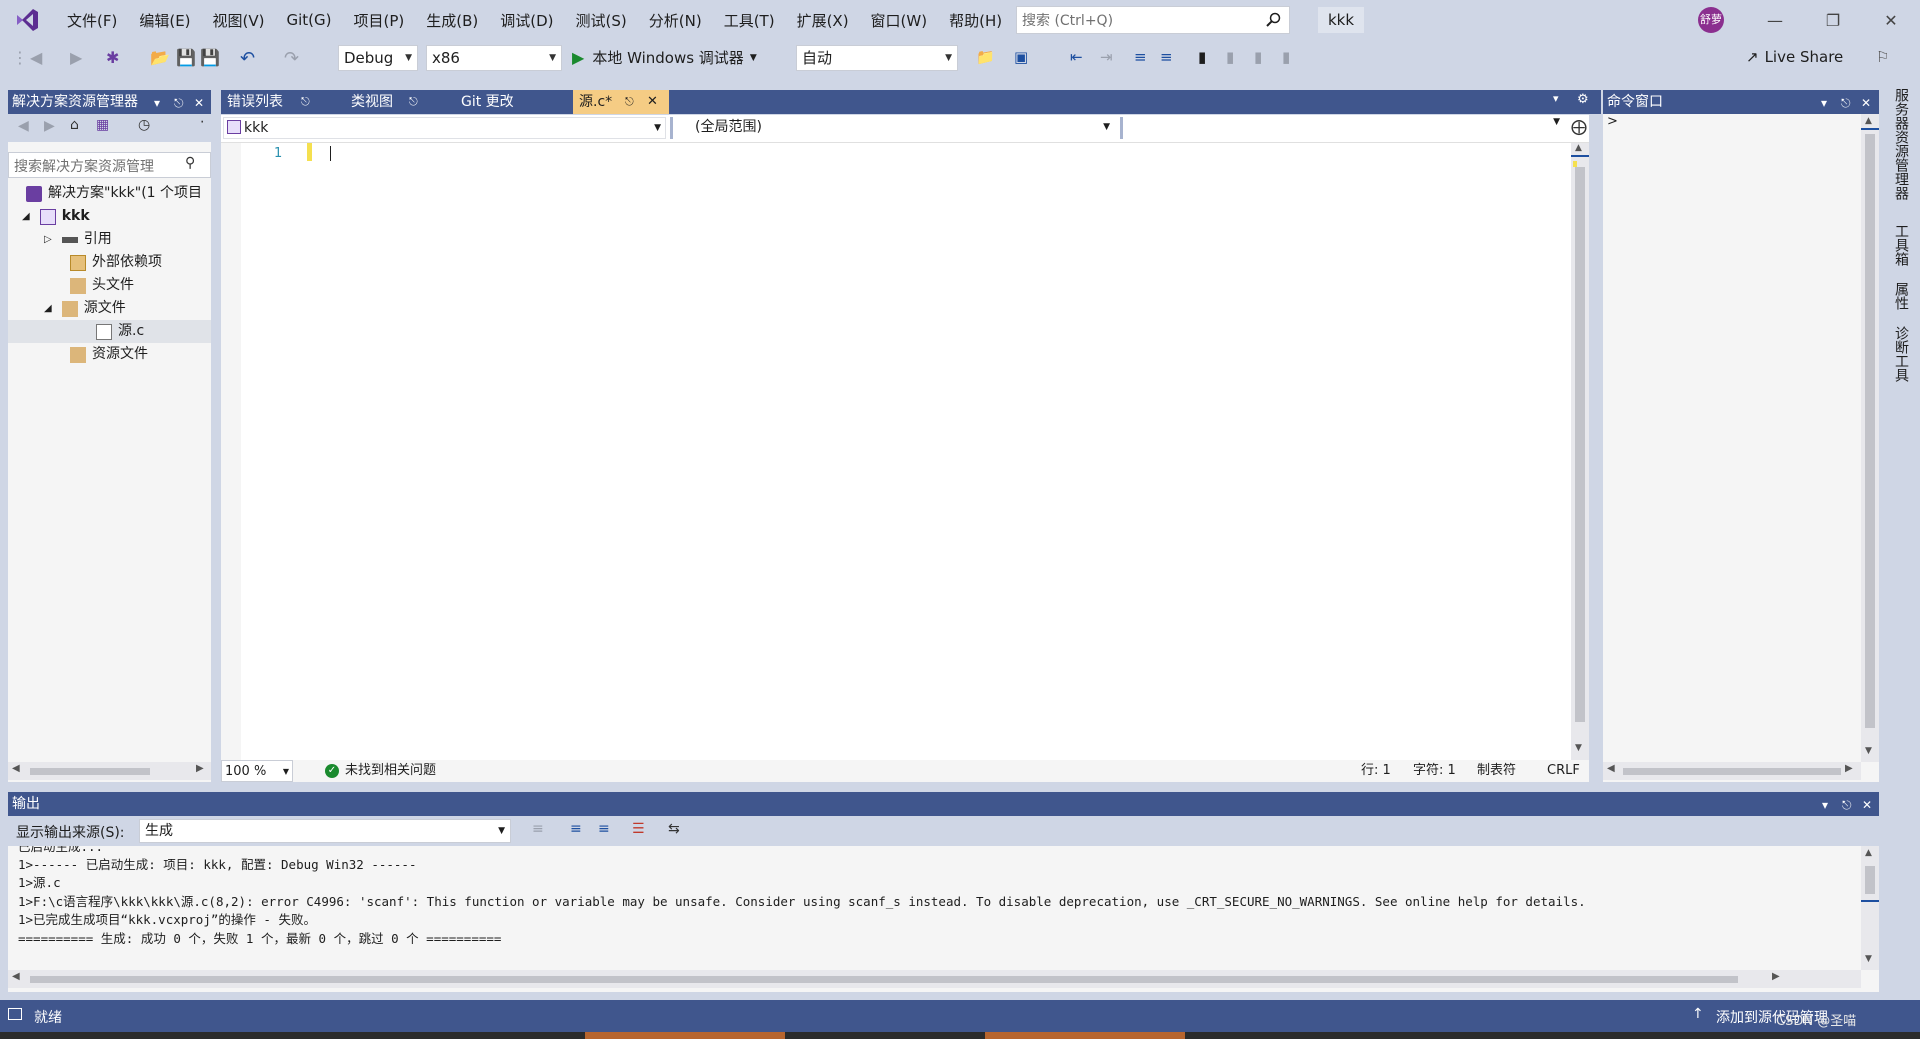 The image size is (1920, 1039). What do you see at coordinates (1110, 58) in the screenshot?
I see `step-disabled-icon: ⇥` at bounding box center [1110, 58].